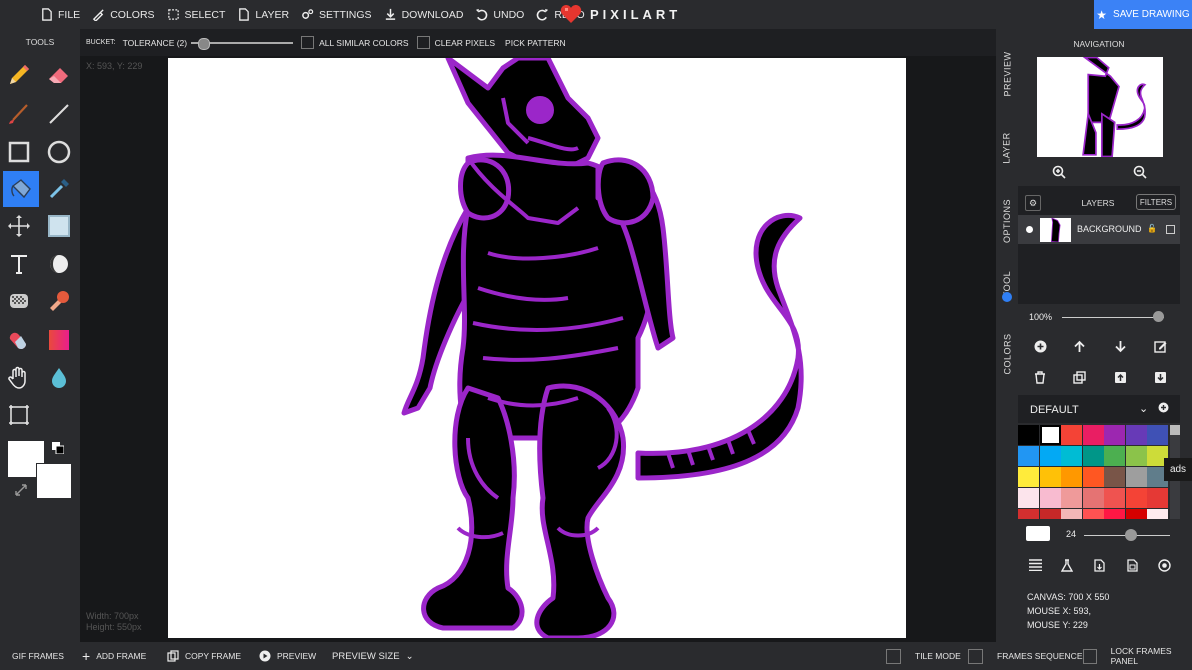 This screenshot has width=1192, height=670. What do you see at coordinates (1099, 565) in the screenshot?
I see `import-file-icon` at bounding box center [1099, 565].